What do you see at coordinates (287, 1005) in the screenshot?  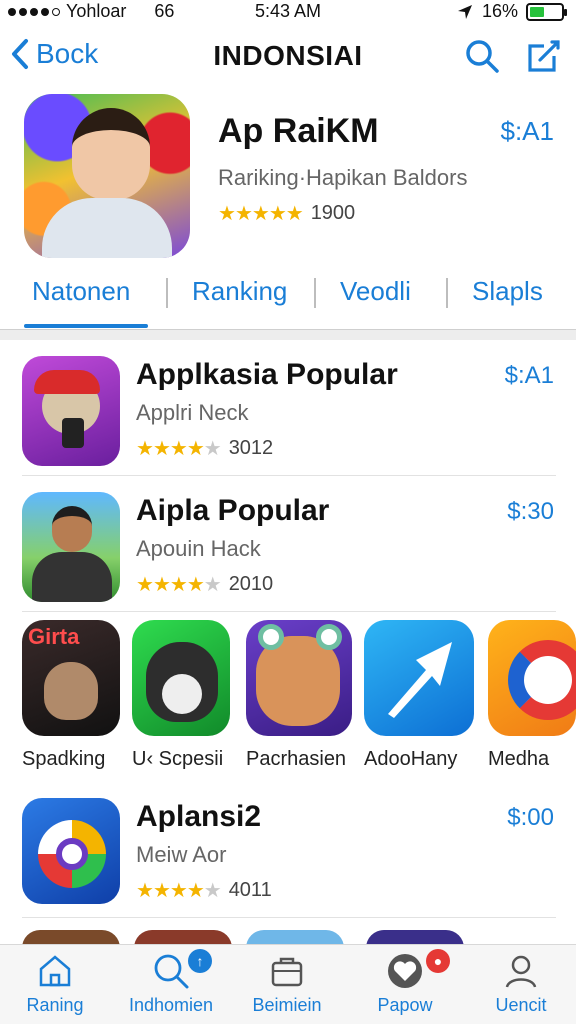 I see `tab-bar-label: Beimiein` at bounding box center [287, 1005].